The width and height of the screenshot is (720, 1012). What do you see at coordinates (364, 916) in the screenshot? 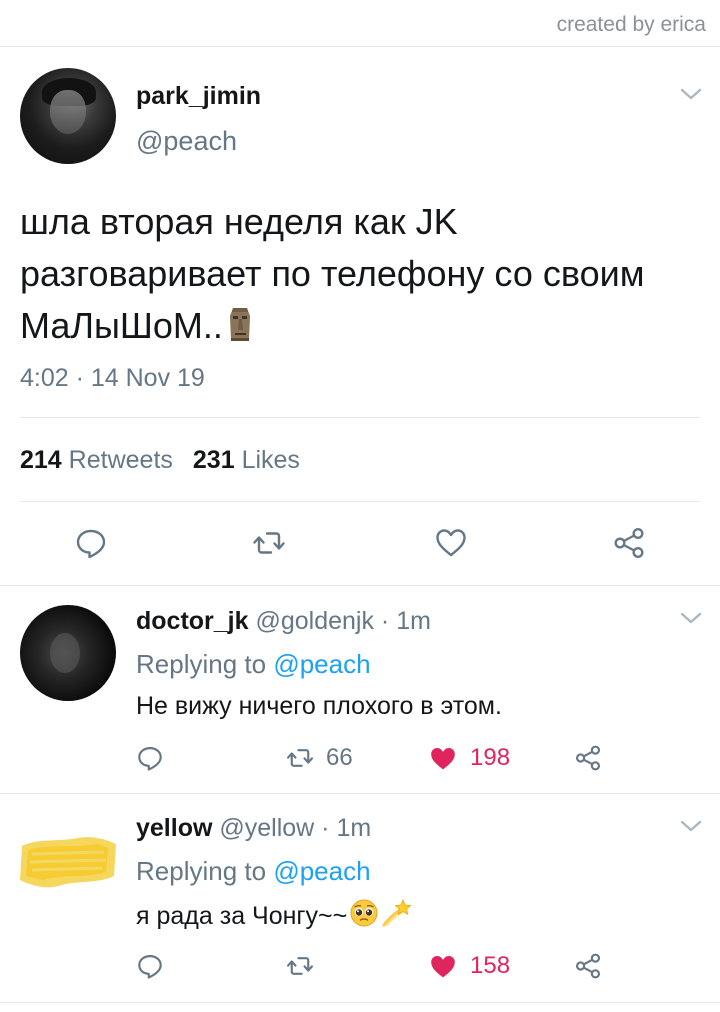
I see `pleading-face-emoji-icon` at bounding box center [364, 916].